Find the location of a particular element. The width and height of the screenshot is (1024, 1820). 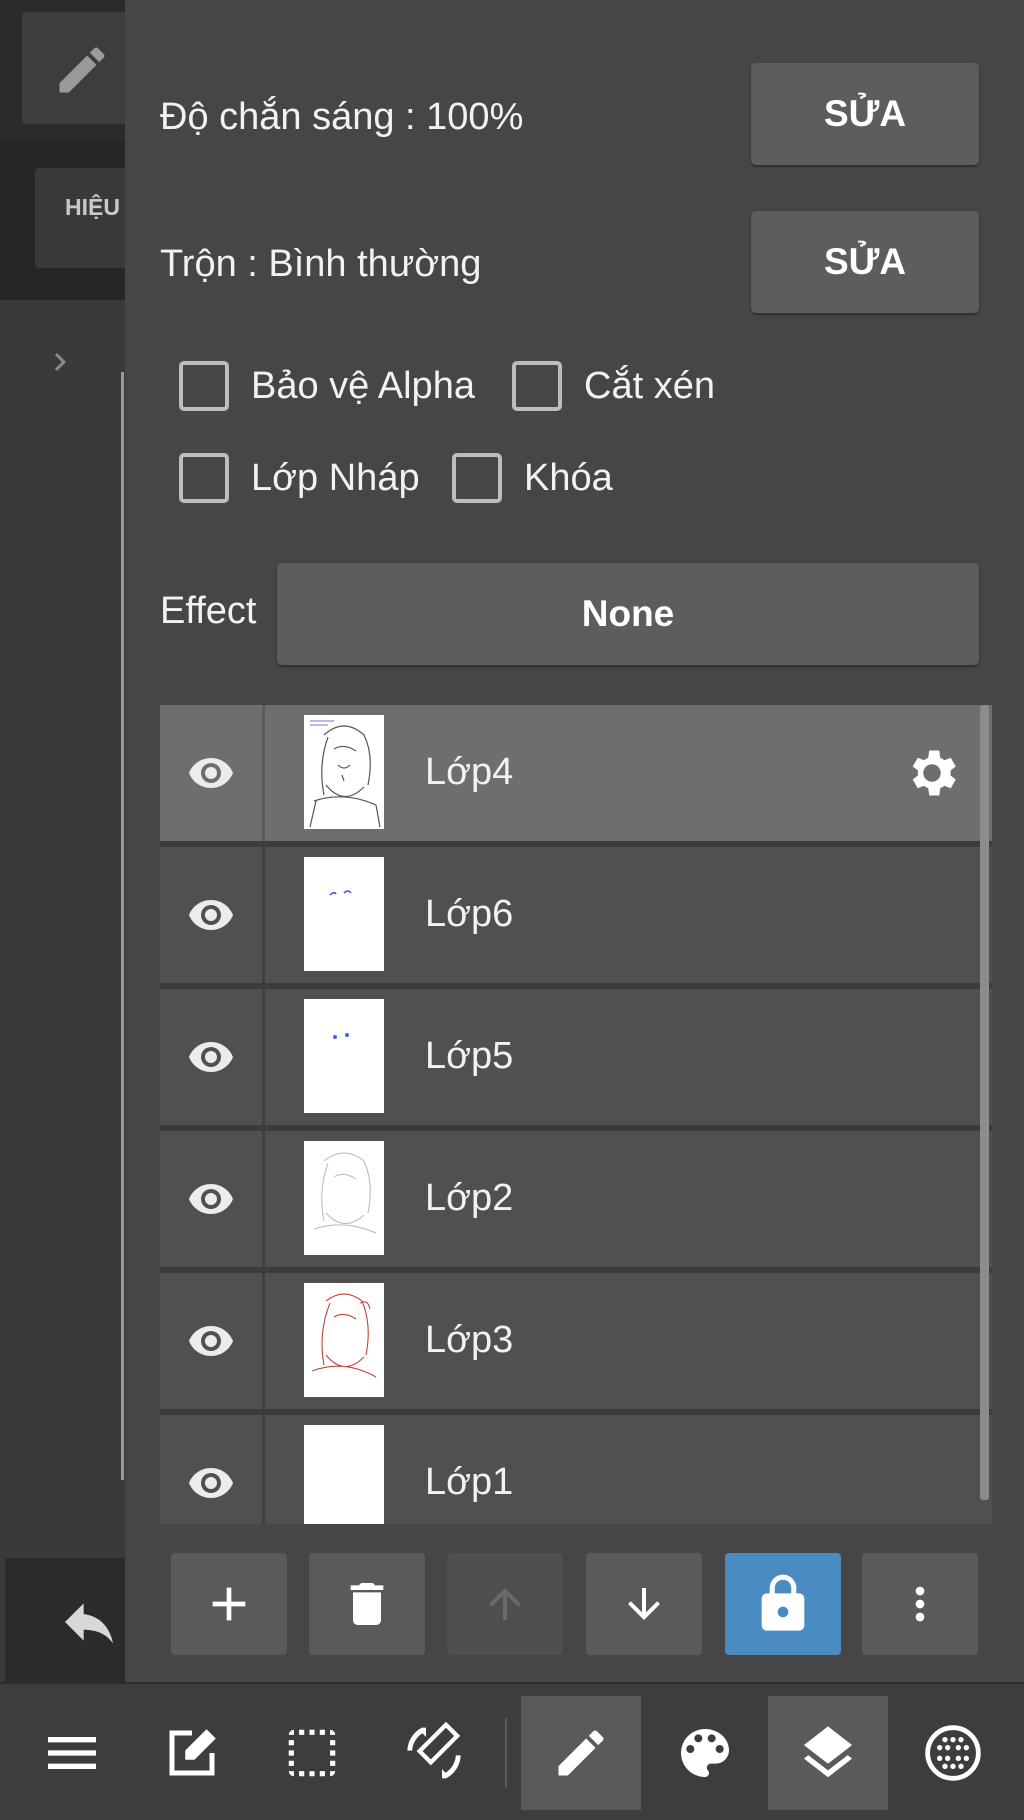

edit-blend-button: SỬA is located at coordinates (865, 262).